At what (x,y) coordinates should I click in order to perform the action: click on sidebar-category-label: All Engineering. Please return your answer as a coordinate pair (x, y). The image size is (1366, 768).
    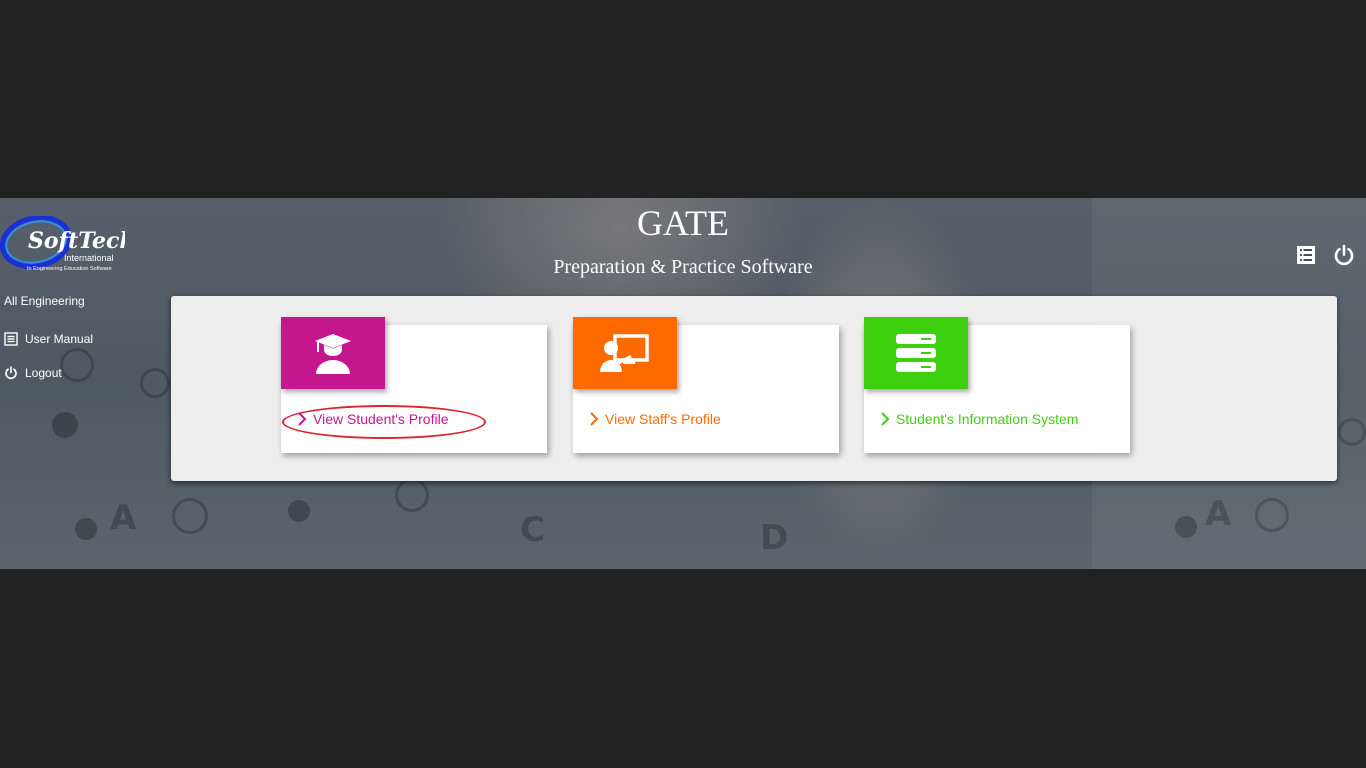
    Looking at the image, I should click on (44, 301).